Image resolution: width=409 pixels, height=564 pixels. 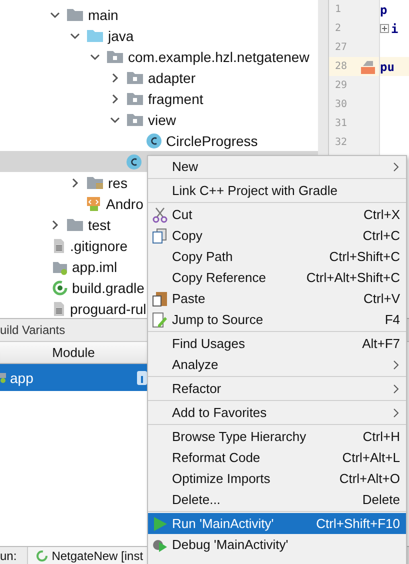 What do you see at coordinates (341, 123) in the screenshot?
I see `line-number: 31` at bounding box center [341, 123].